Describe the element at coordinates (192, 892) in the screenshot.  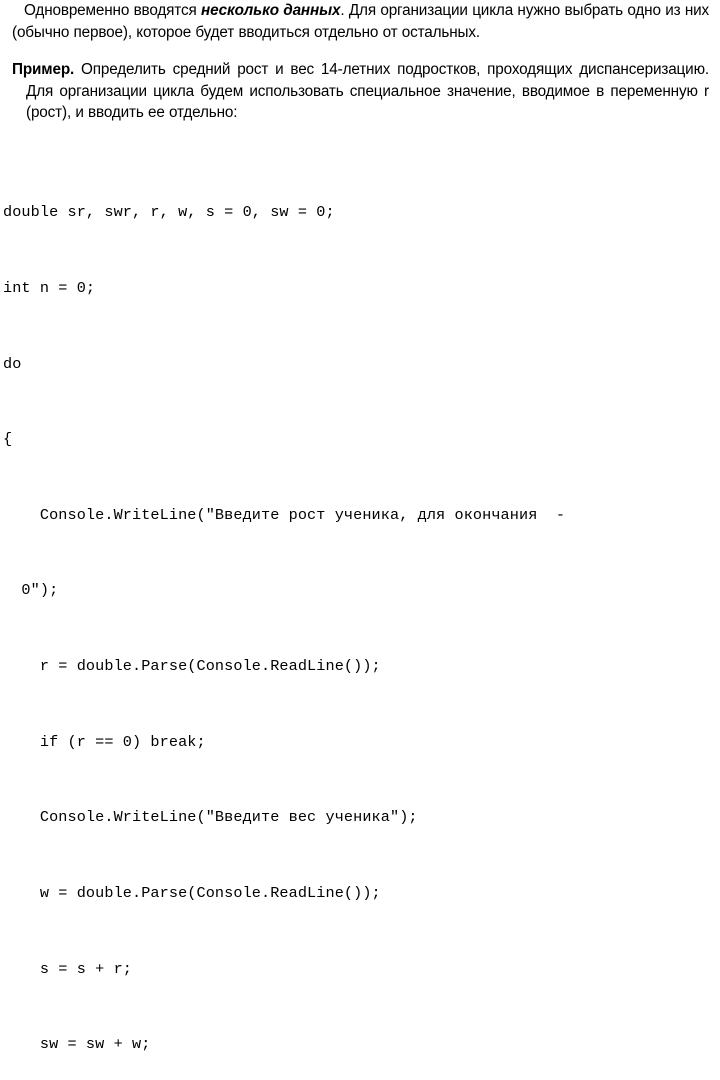
I see `code-line: w = double.Parse(Console.ReadLine());` at that location.